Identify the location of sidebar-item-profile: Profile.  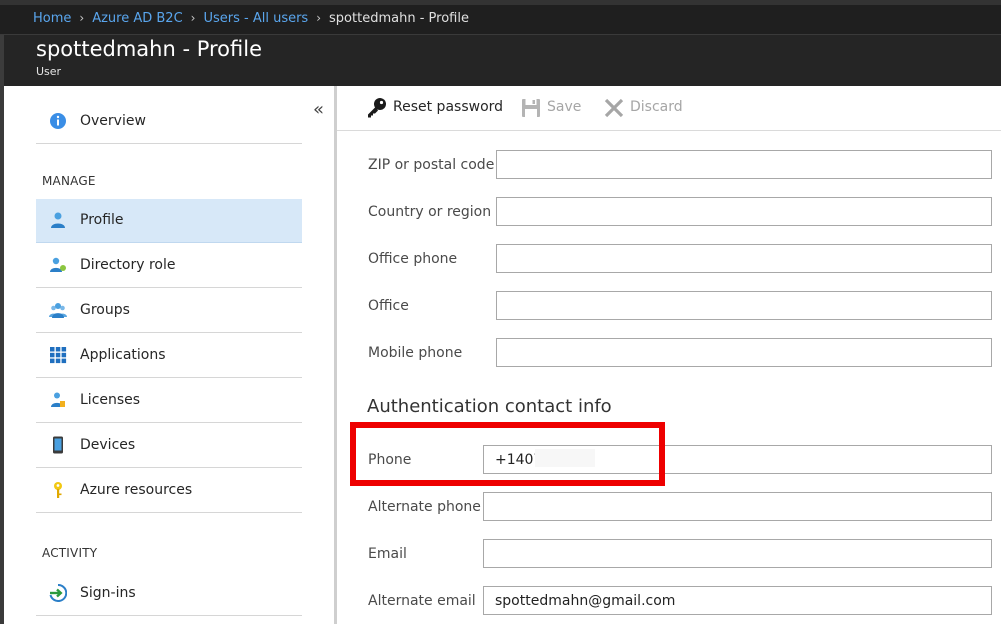
(169, 221).